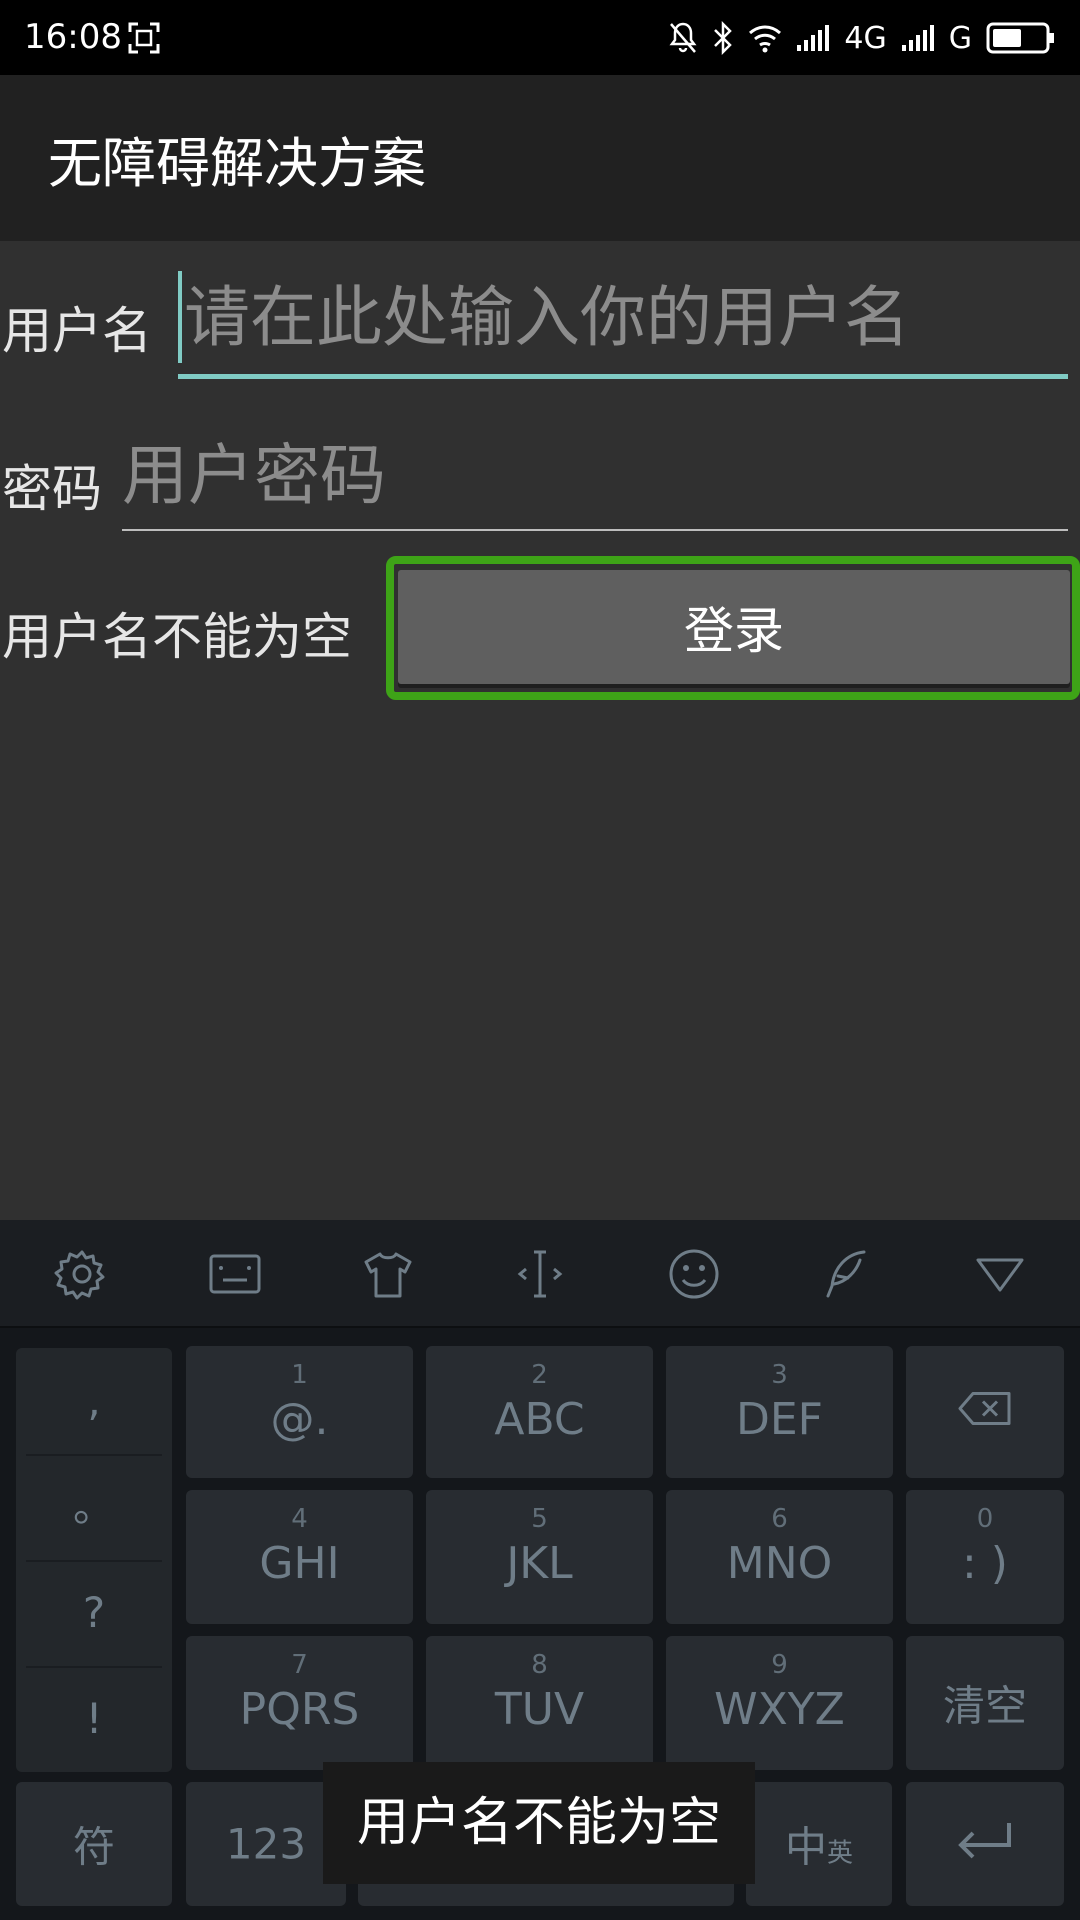 This screenshot has width=1080, height=1920. Describe the element at coordinates (539, 1823) in the screenshot. I see `toast-message: 用户名不能为空` at that location.